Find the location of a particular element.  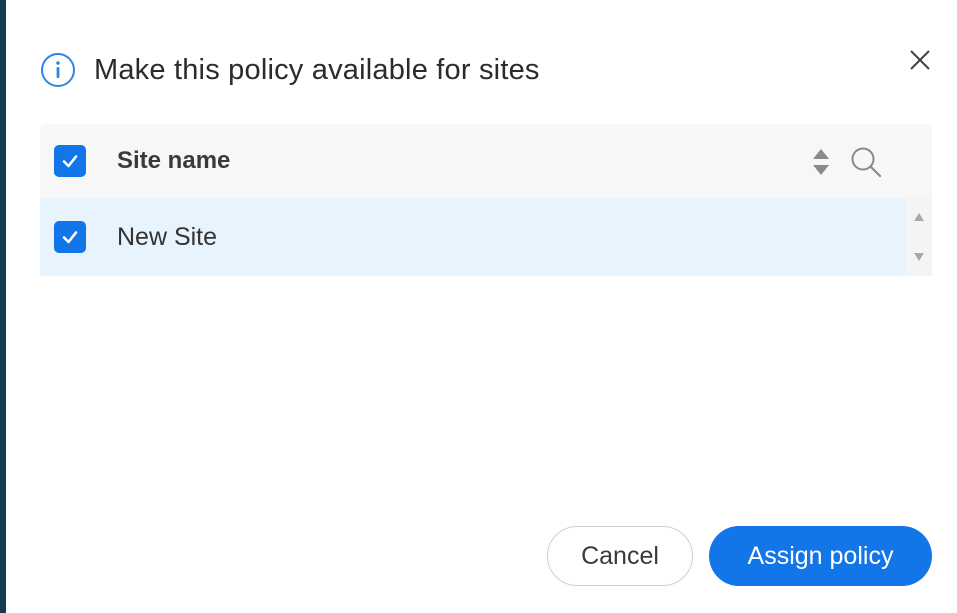

dialog-header: Make this policy available for sites is located at coordinates (290, 70).